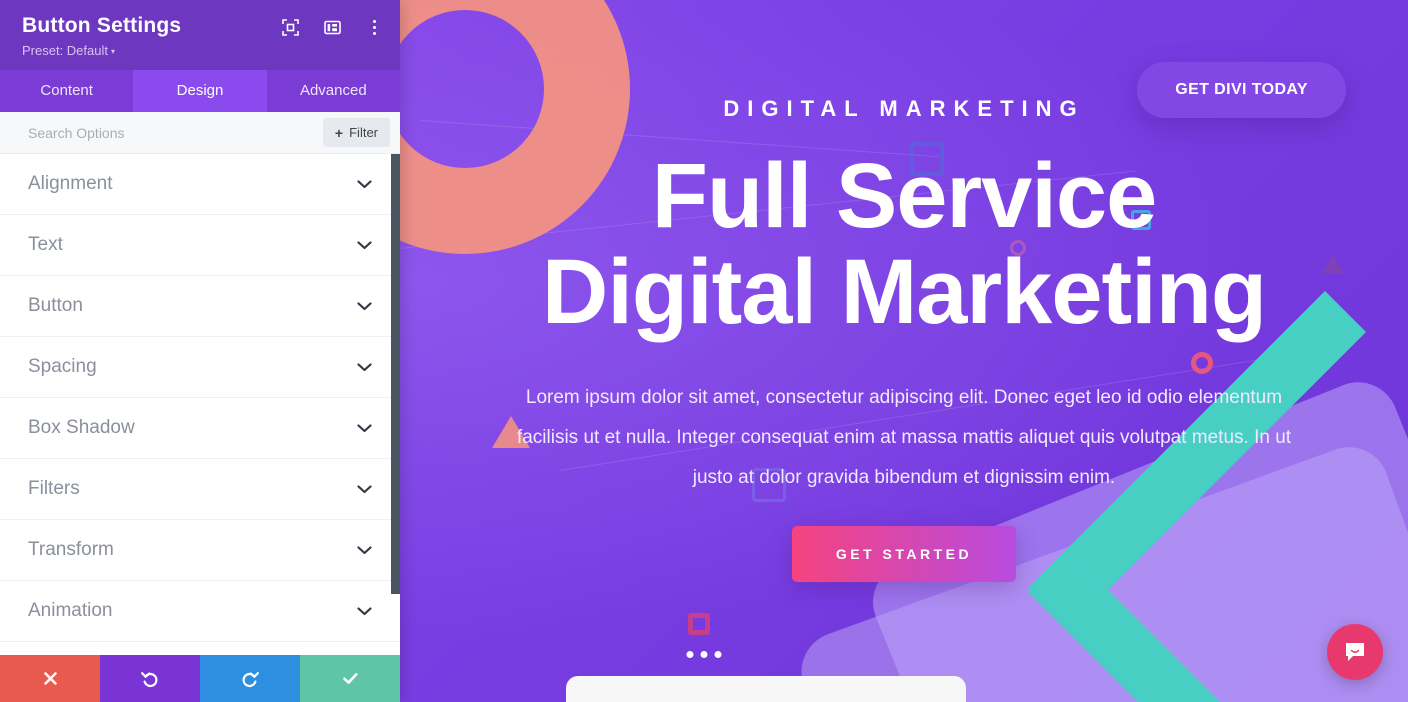 The height and width of the screenshot is (702, 1408). I want to click on option-label: Transform, so click(71, 549).